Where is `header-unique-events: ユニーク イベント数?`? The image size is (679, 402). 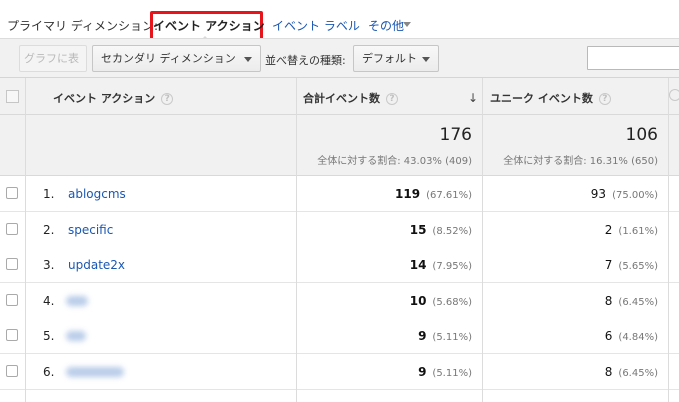 header-unique-events: ユニーク イベント数? is located at coordinates (550, 98).